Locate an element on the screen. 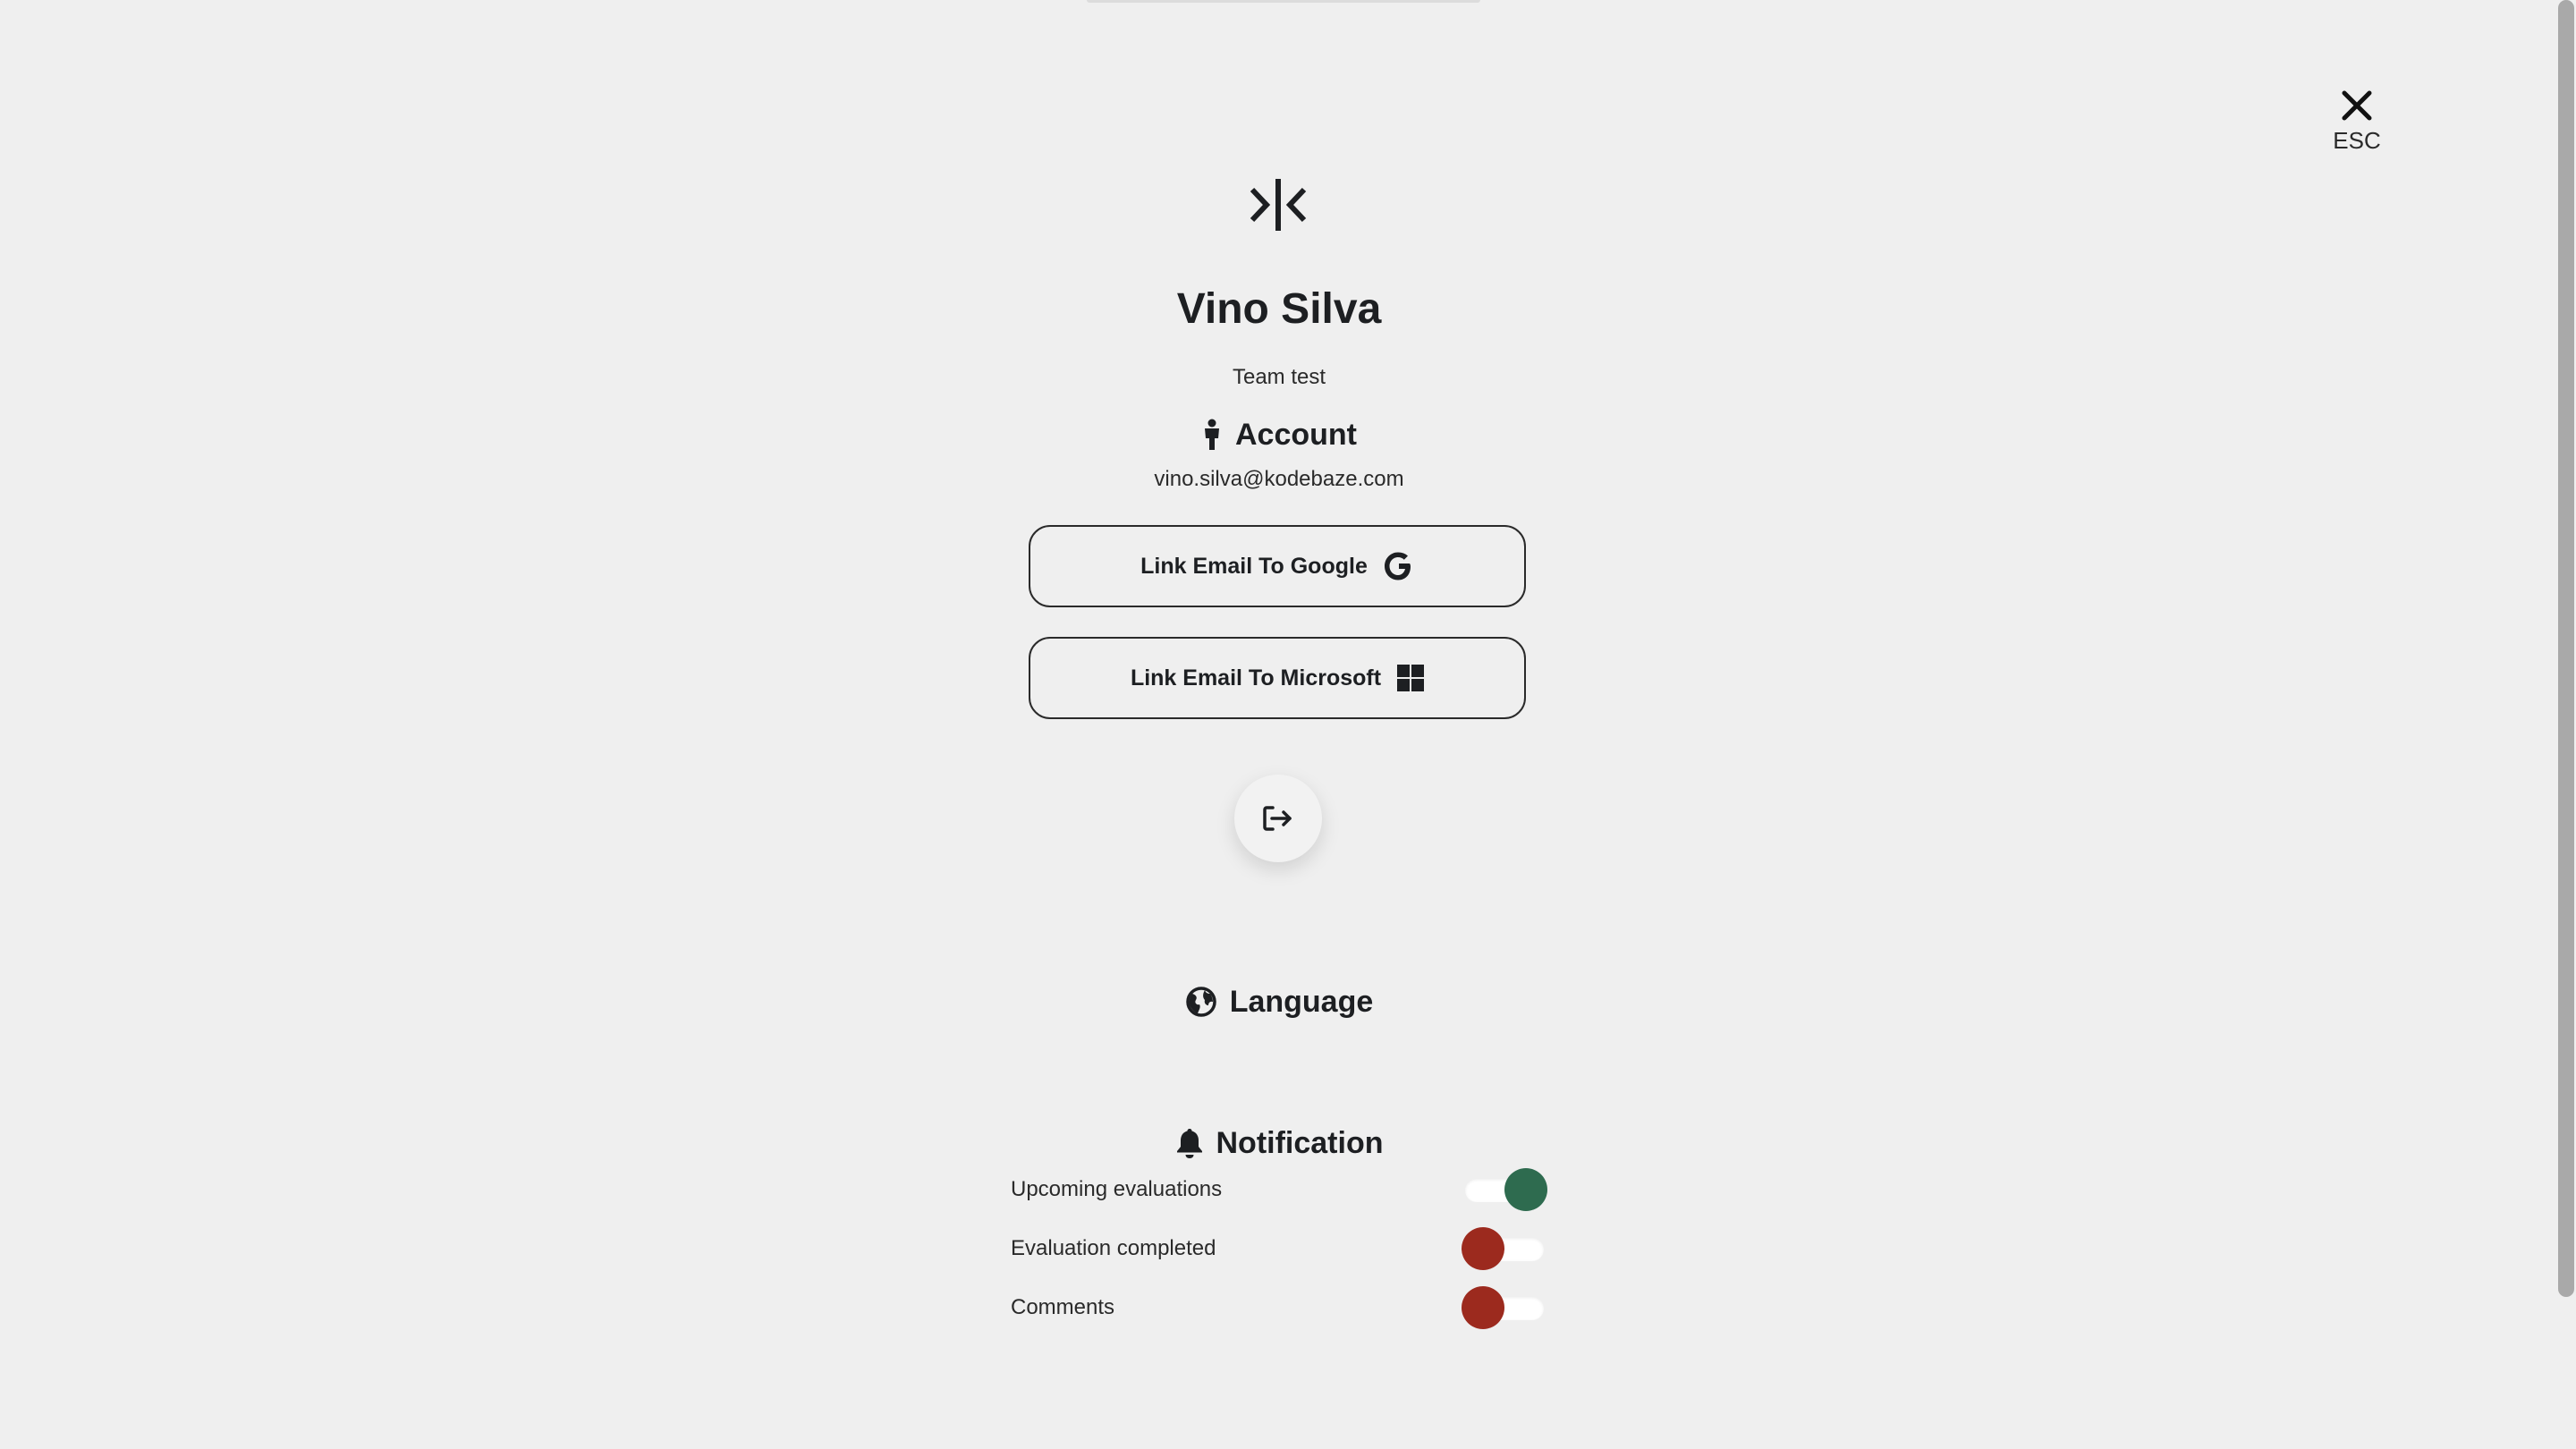 This screenshot has width=2576, height=1449. notification-label: Upcoming evaluations is located at coordinates (1117, 1189).